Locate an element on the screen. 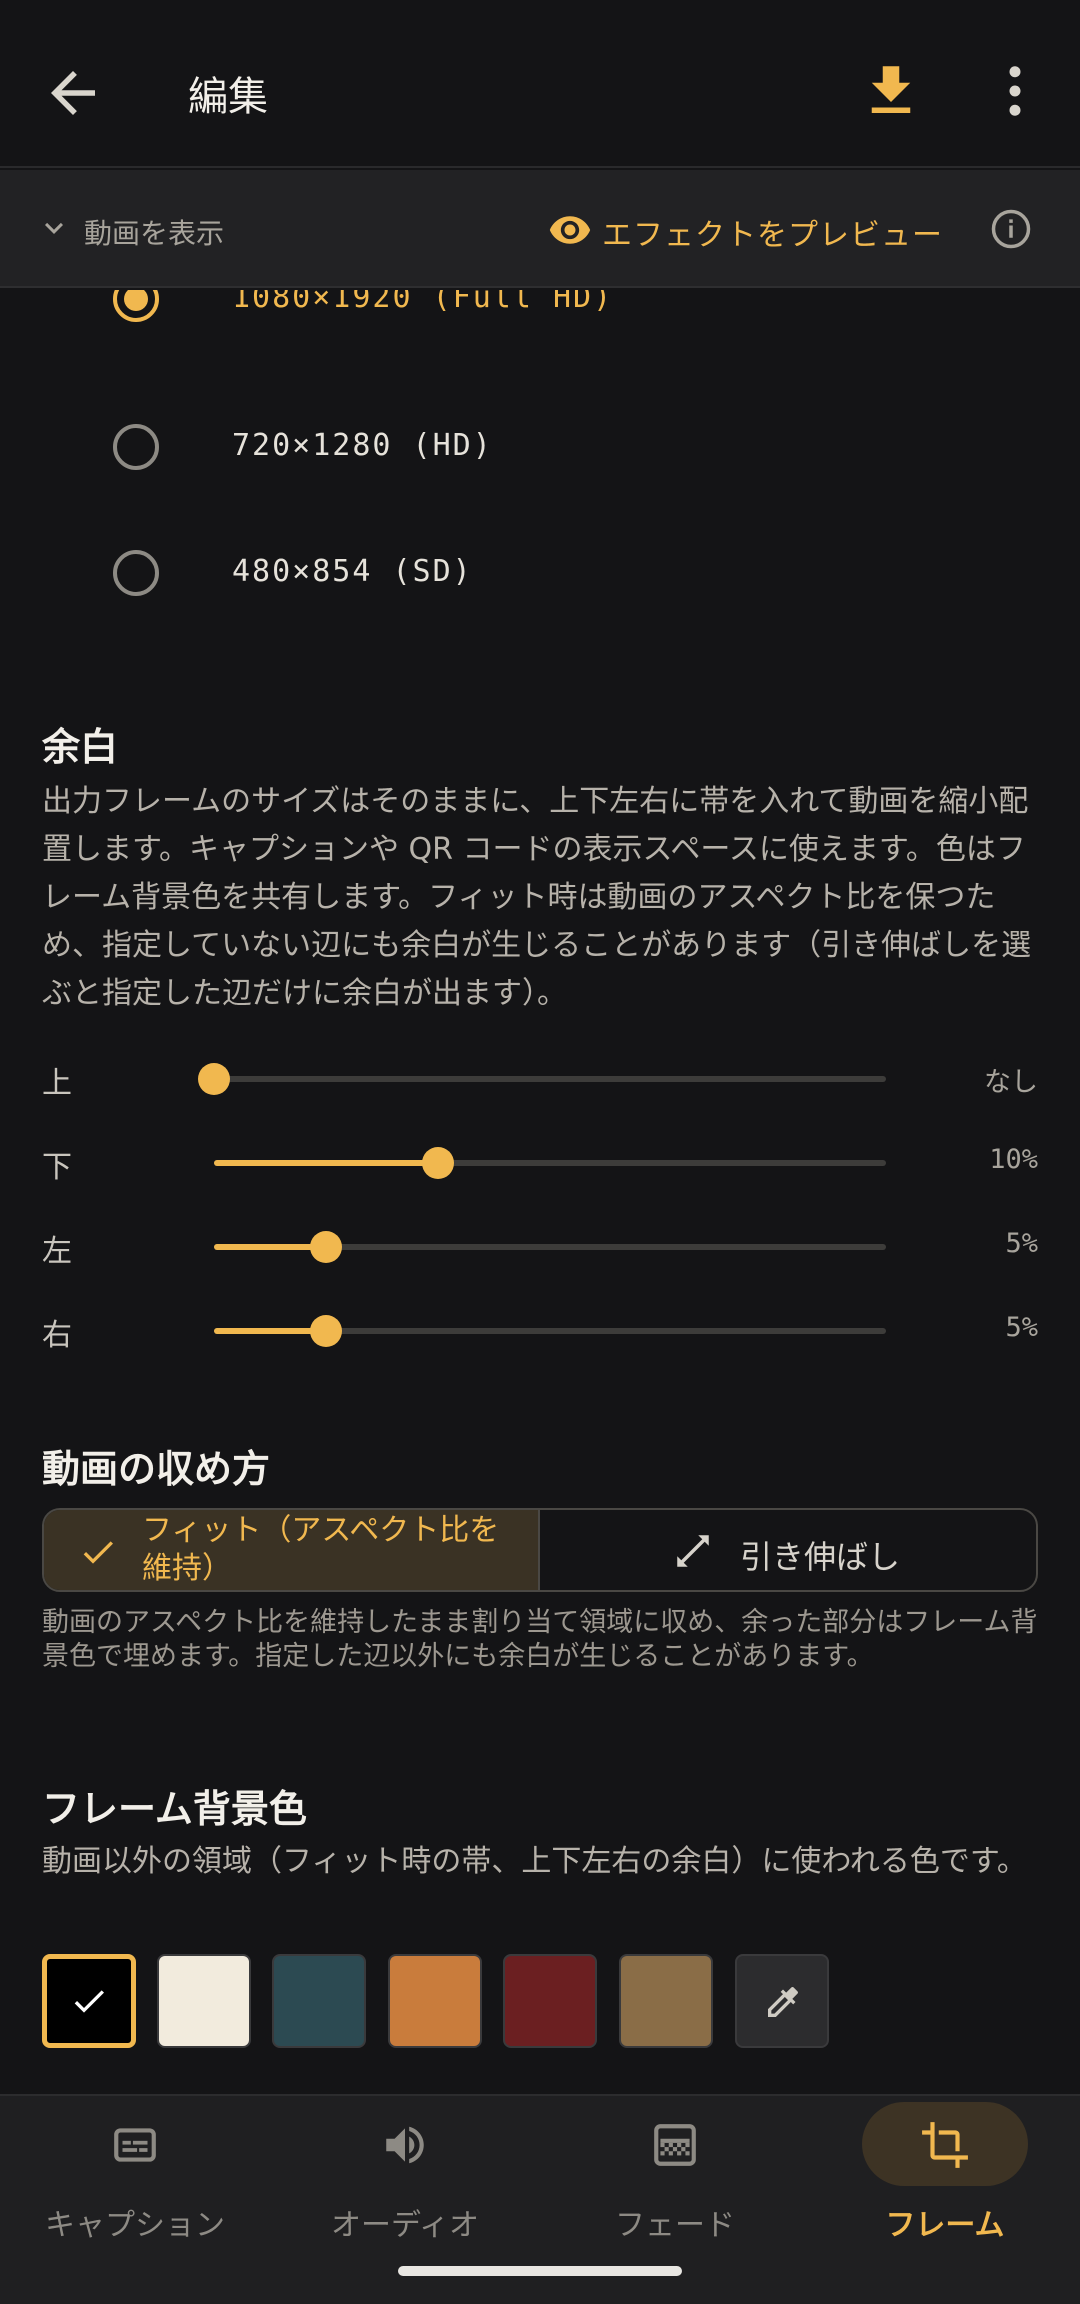 The height and width of the screenshot is (2304, 1080). slider-label: 上 is located at coordinates (57, 1083).